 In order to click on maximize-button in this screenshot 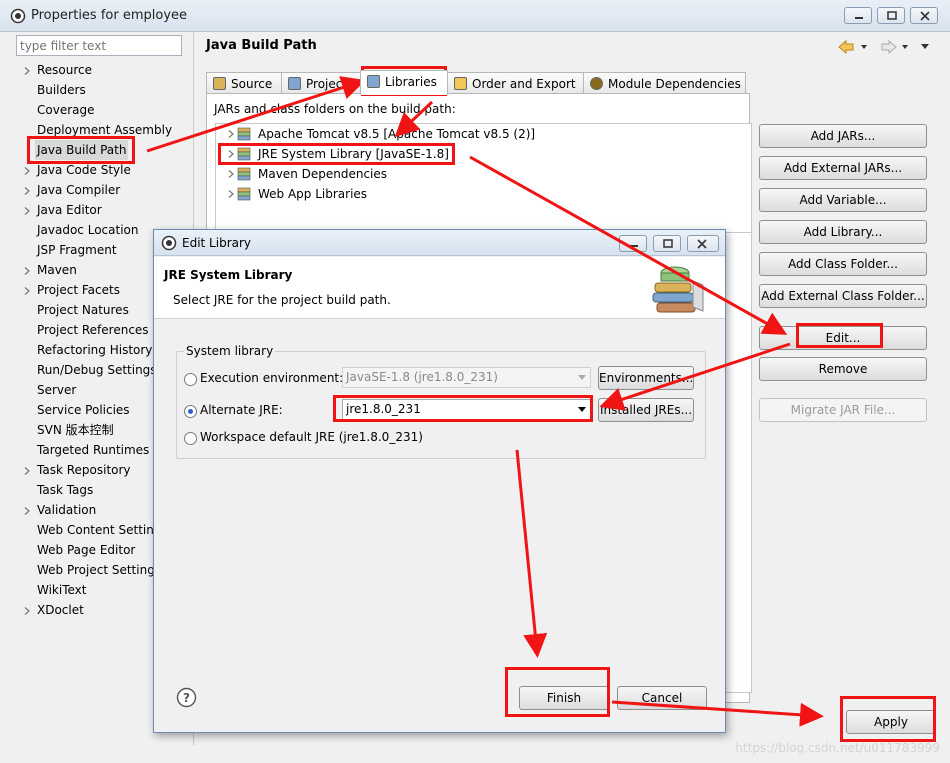, I will do `click(891, 15)`.